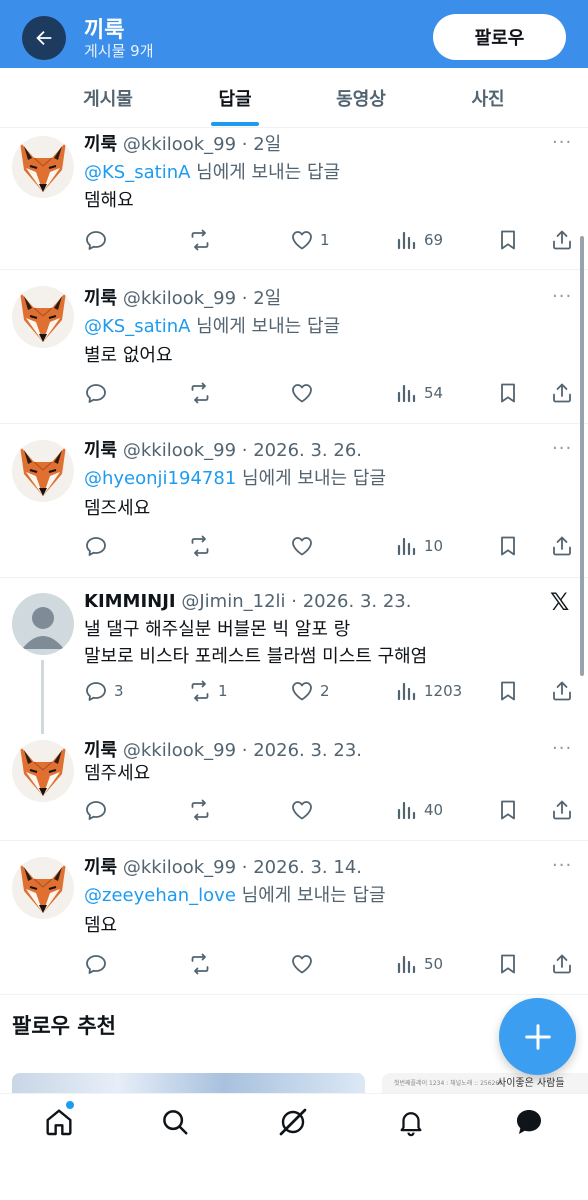 This screenshot has width=588, height=1200. I want to click on message-icon, so click(529, 1122).